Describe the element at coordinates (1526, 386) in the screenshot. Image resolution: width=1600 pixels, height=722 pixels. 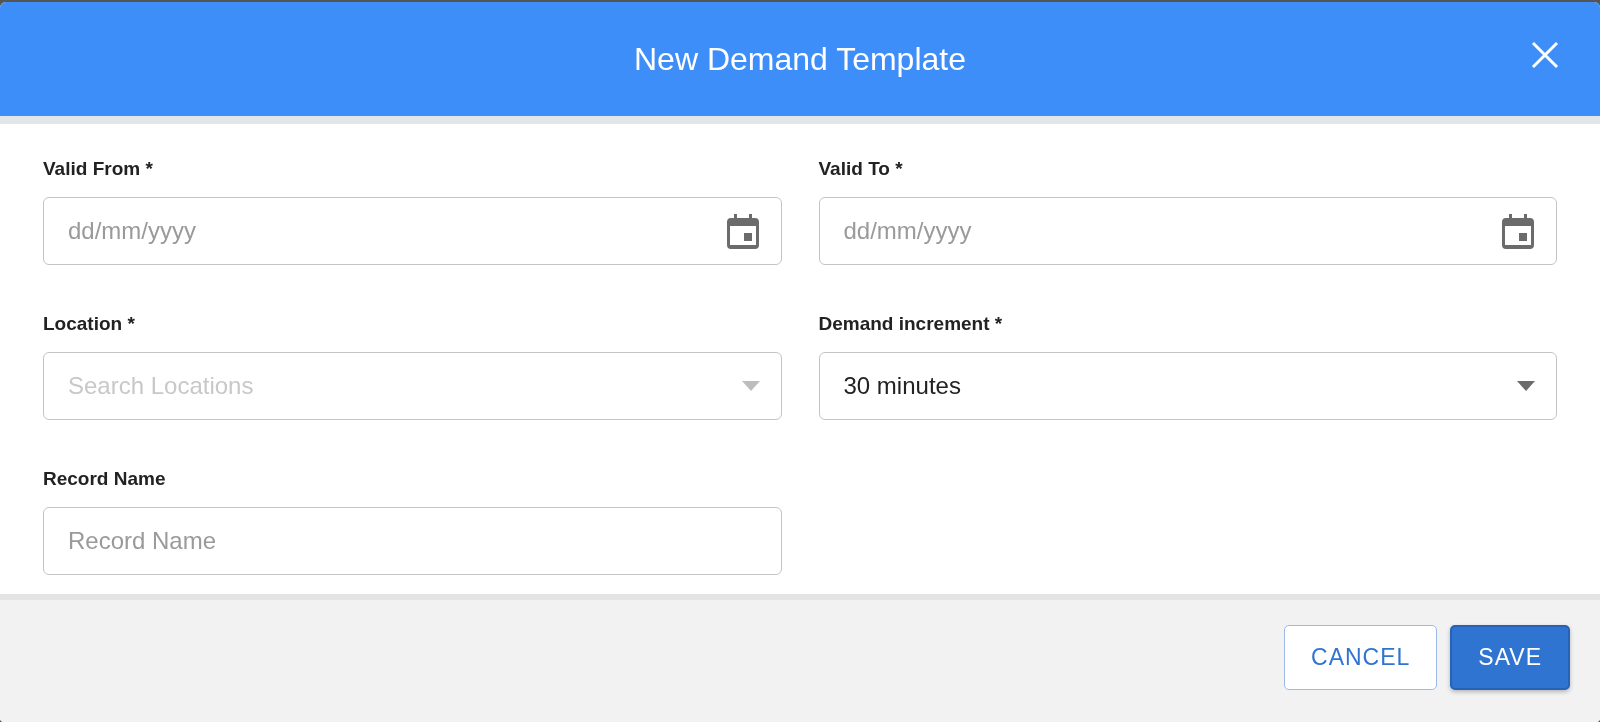
I see `caret-icon` at that location.